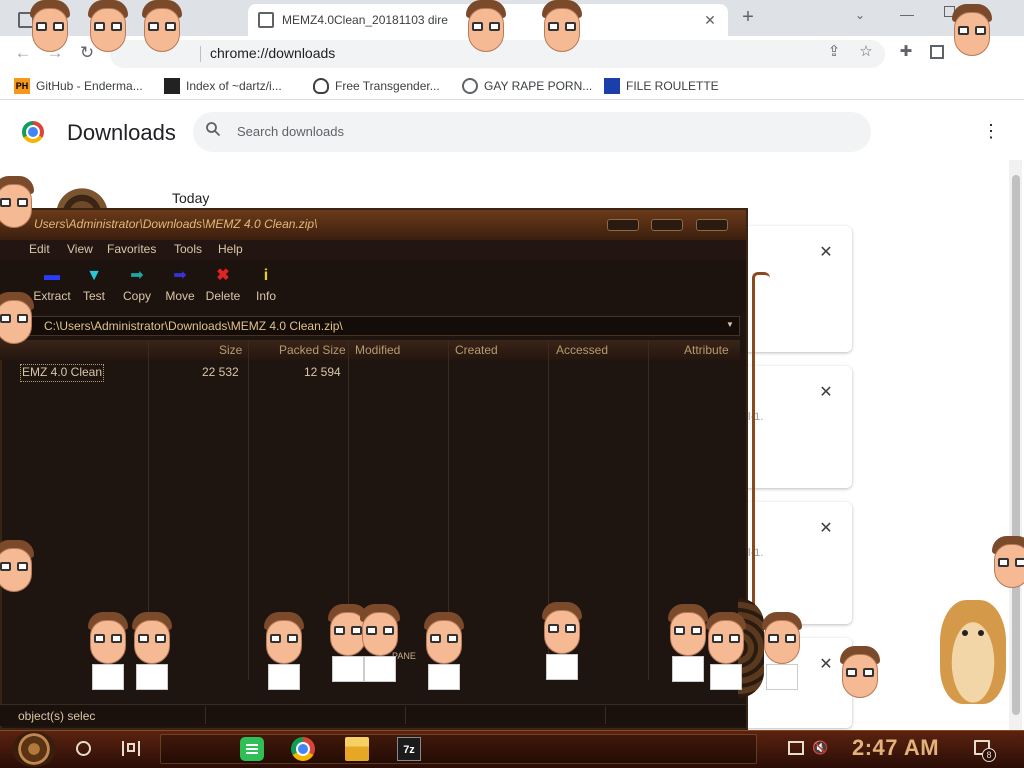 This screenshot has height=768, width=1024. I want to click on producthunt-icon: PH, so click(22, 86).